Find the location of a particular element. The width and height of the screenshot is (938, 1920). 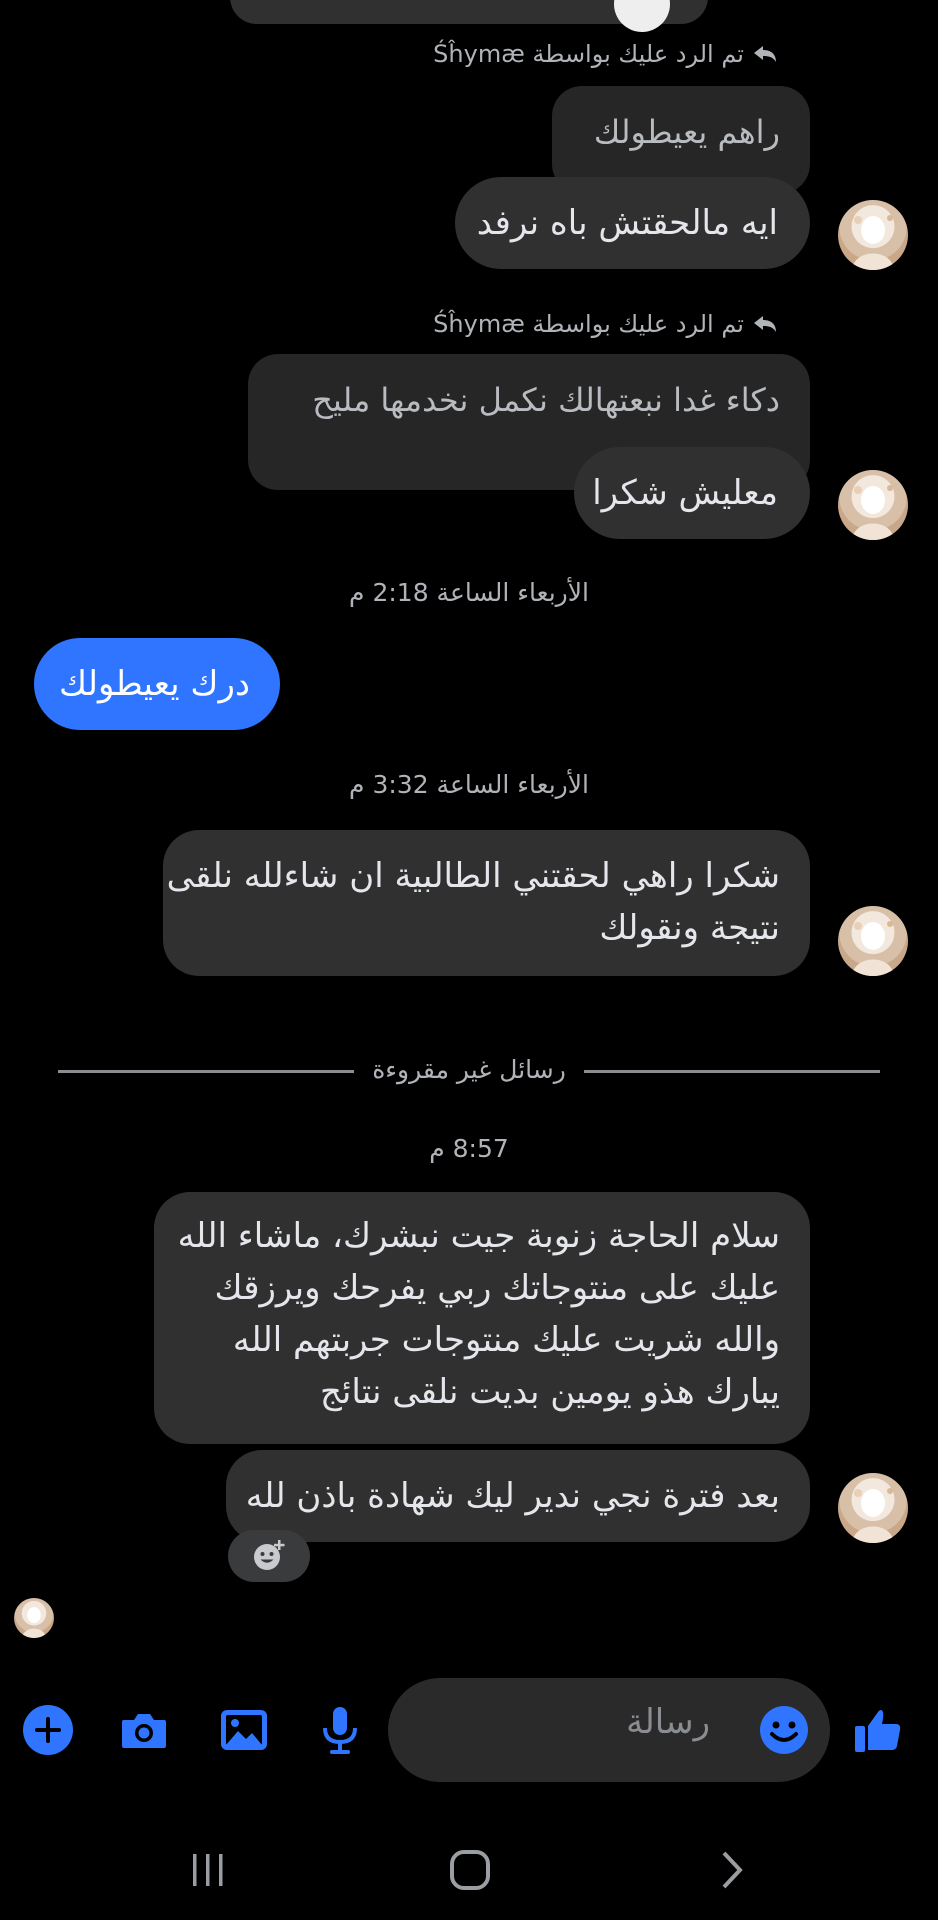

back-button is located at coordinates (732, 1870).